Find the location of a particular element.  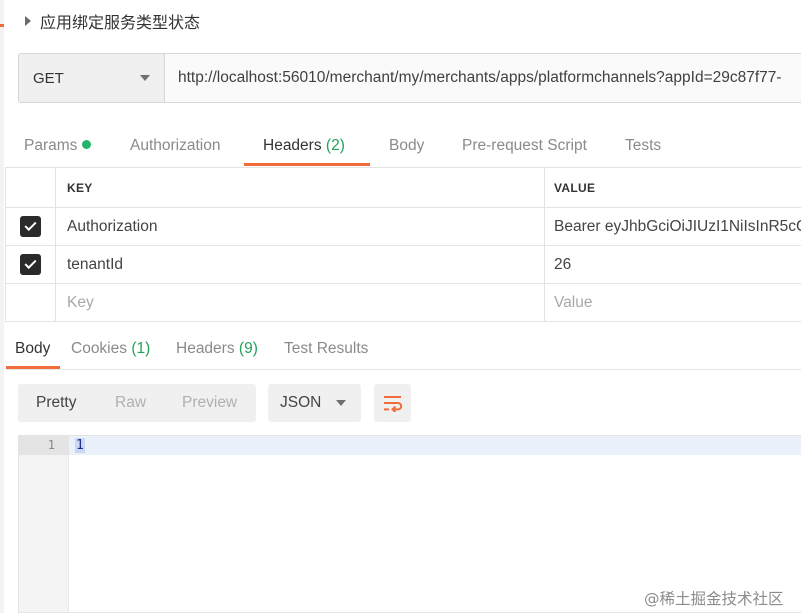

tab-pre-request-script-label: Pre-request Script is located at coordinates (524, 145).